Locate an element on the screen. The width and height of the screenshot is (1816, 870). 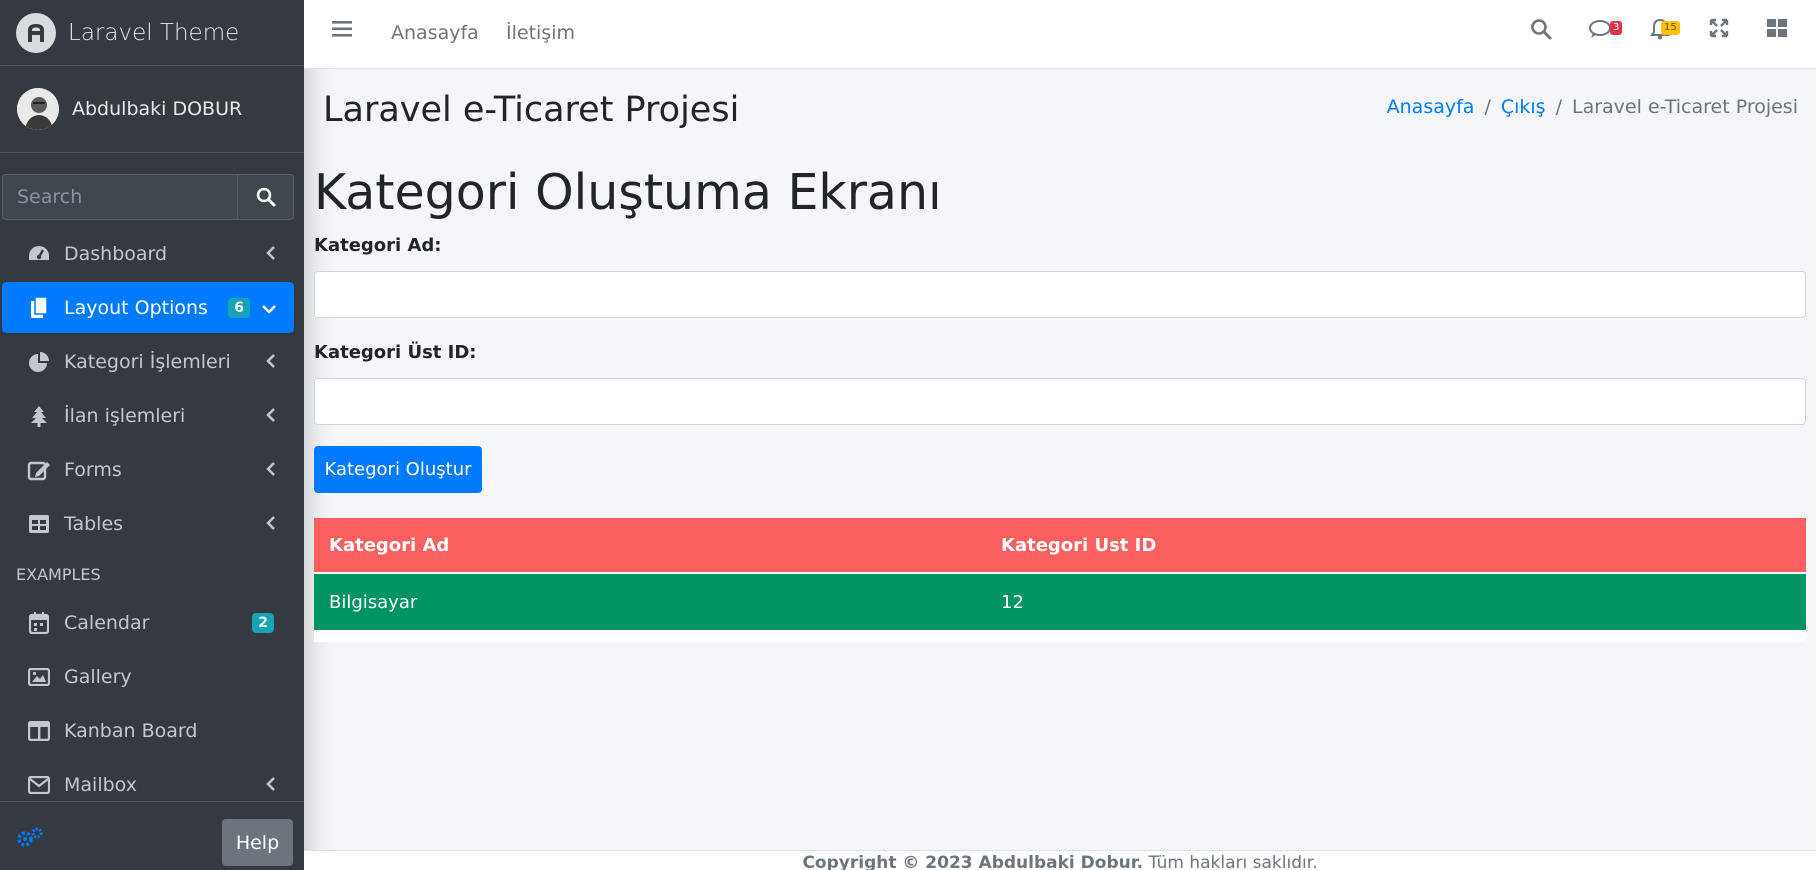
table-row: Bilgisayar 12 is located at coordinates (1060, 602).